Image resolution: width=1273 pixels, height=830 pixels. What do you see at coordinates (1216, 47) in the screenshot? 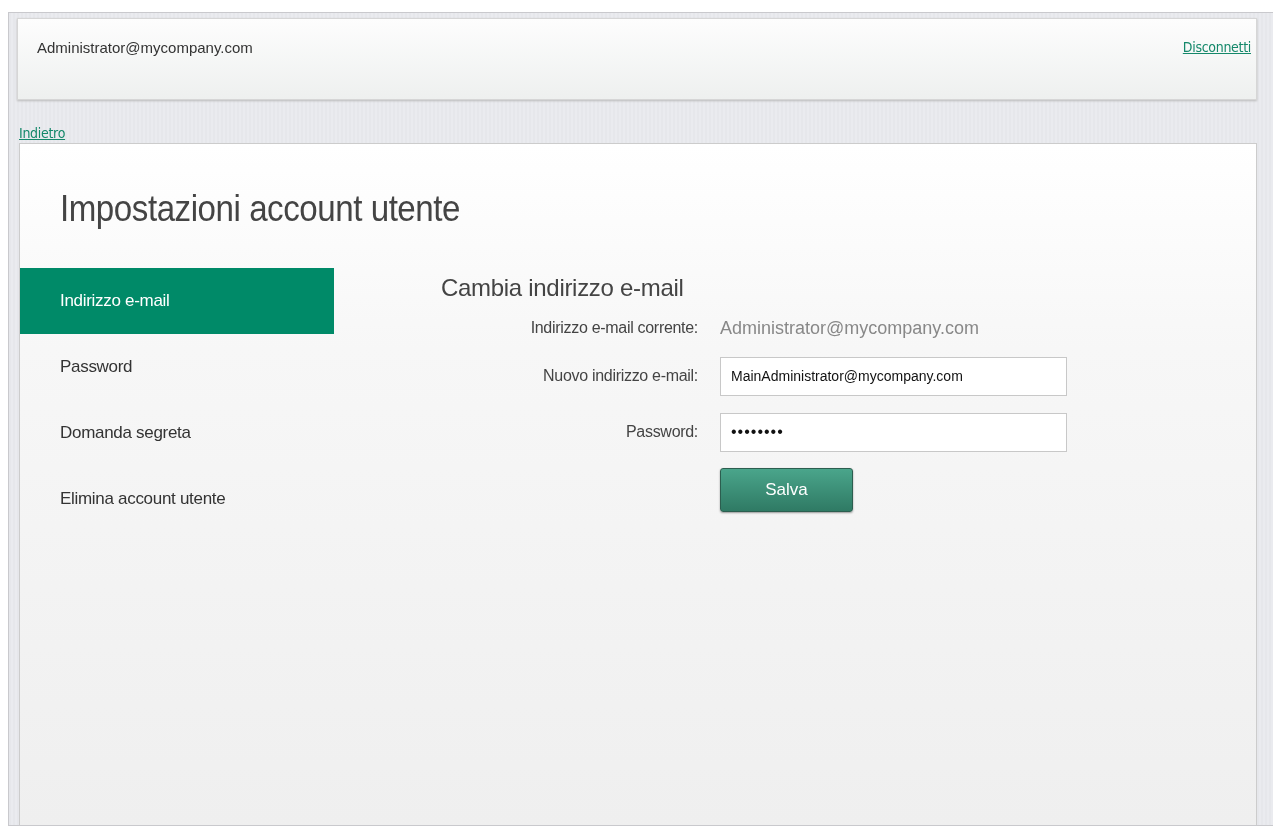
I see `logout-link: Disconnetti` at bounding box center [1216, 47].